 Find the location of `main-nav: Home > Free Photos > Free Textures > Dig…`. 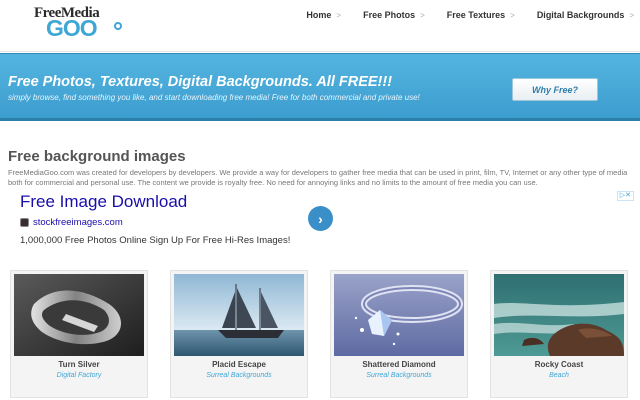

main-nav: Home > Free Photos > Free Textures > Dig… is located at coordinates (459, 15).